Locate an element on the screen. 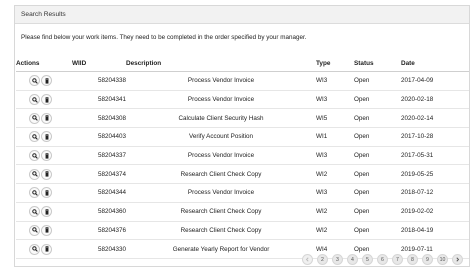  page-button: 8 is located at coordinates (412, 259).